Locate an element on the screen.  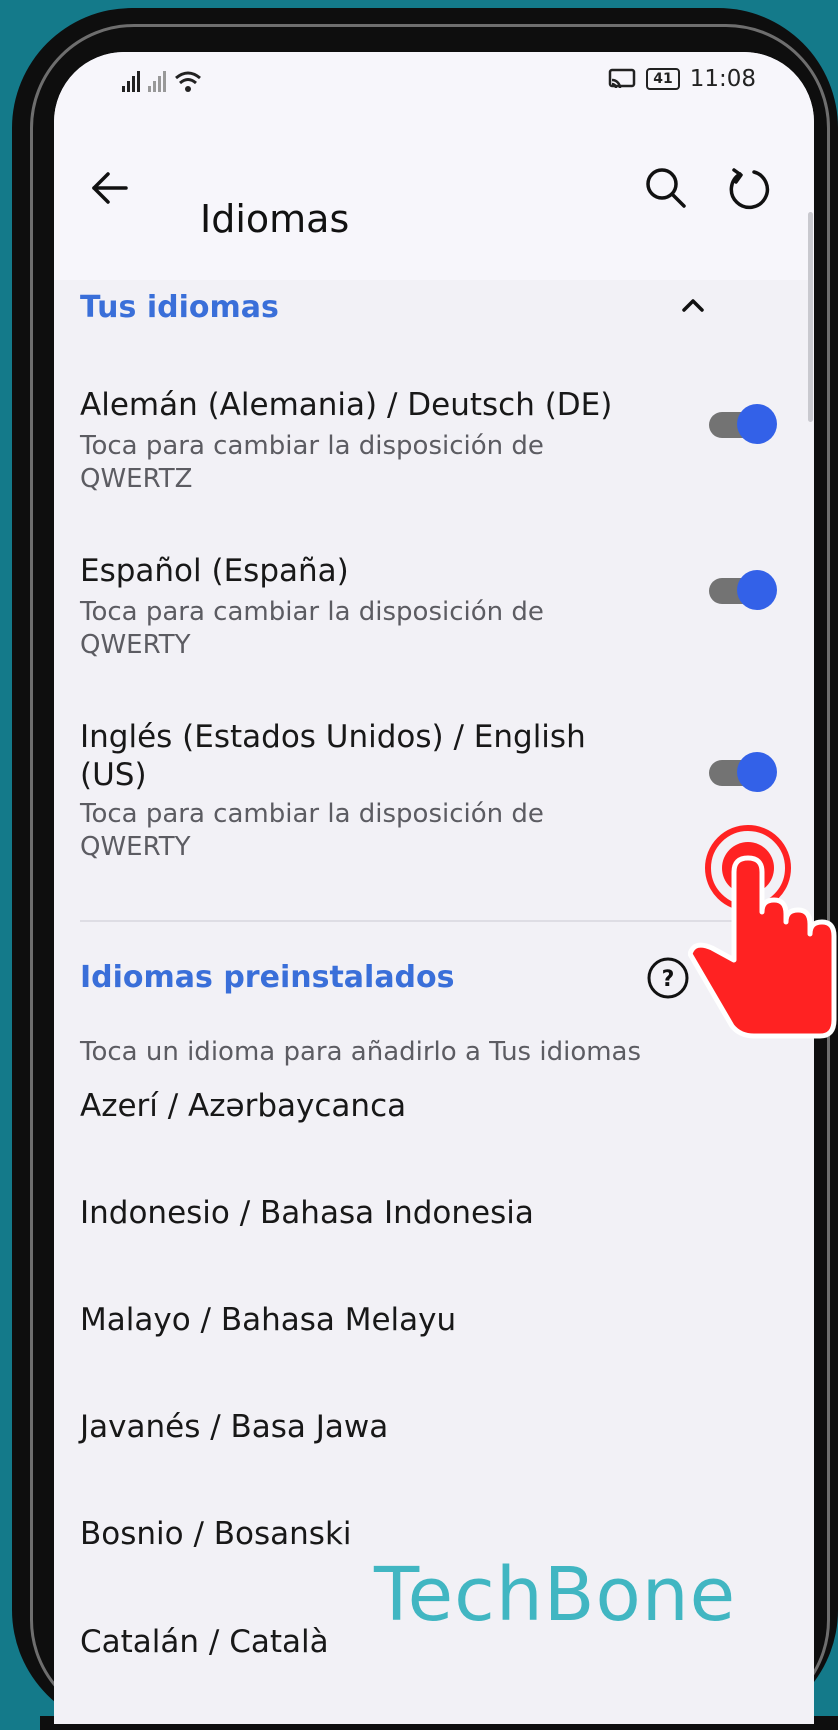
status-time: 11:08 is located at coordinates (722, 79).